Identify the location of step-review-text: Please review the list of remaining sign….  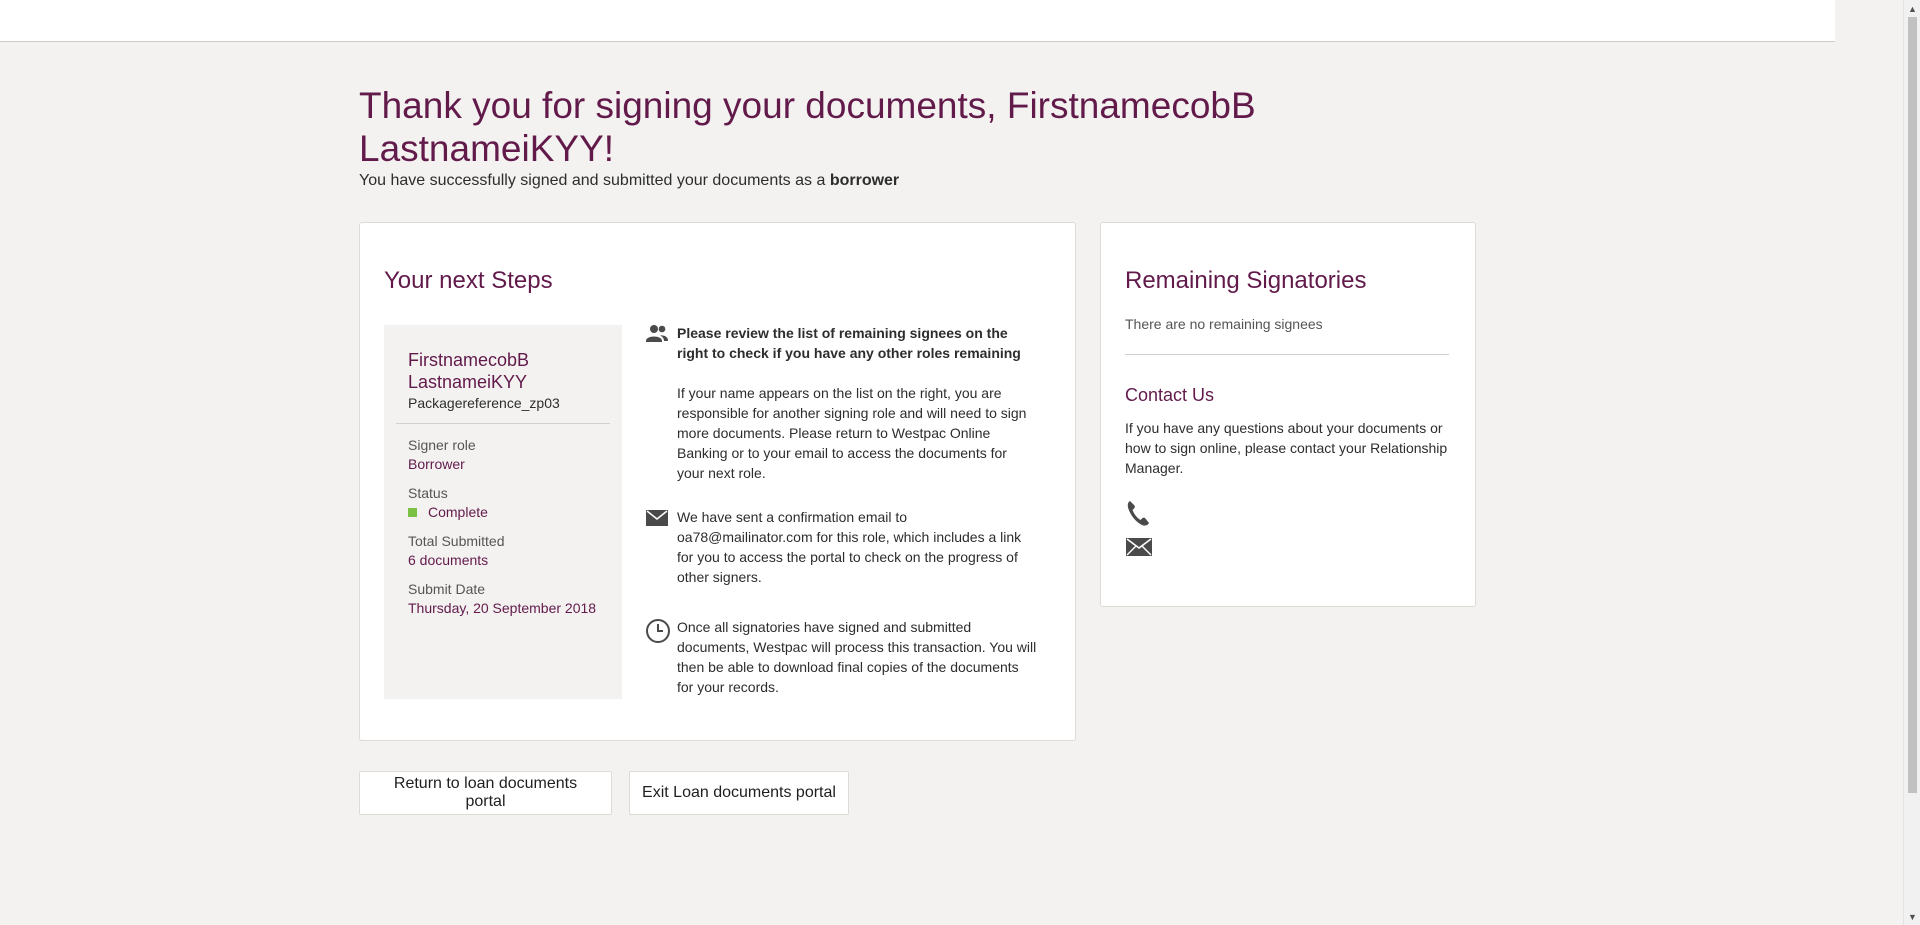
(857, 403).